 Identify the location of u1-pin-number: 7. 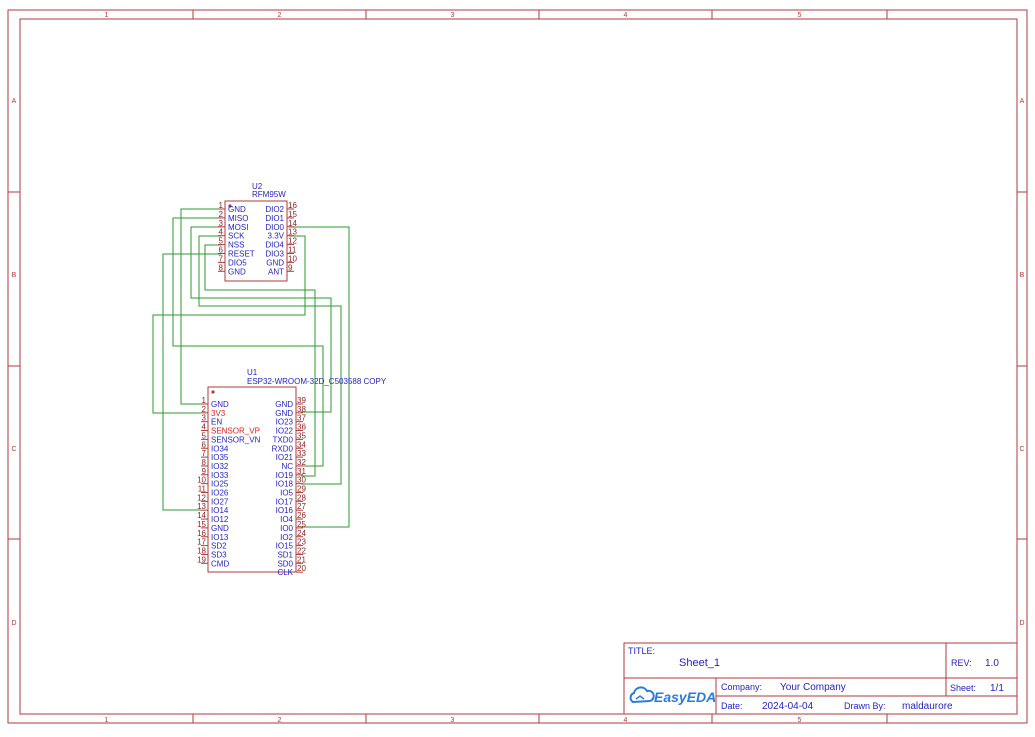
(204, 453).